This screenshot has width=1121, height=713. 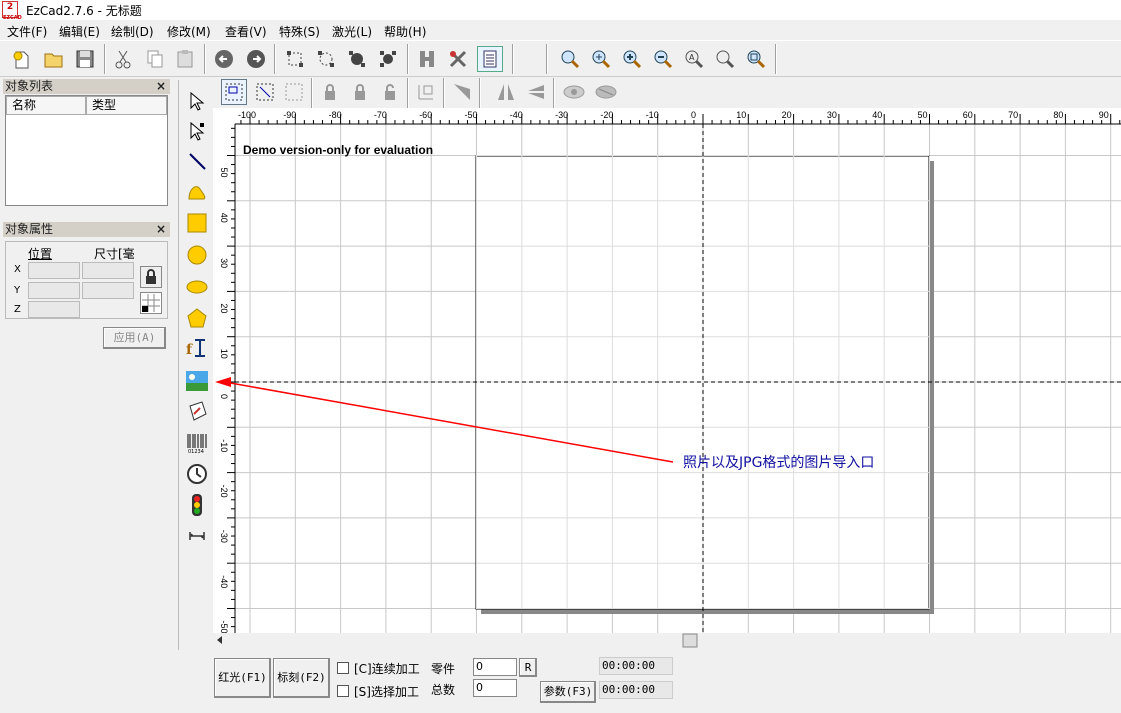 I want to click on show-eye-icon, so click(x=574, y=92).